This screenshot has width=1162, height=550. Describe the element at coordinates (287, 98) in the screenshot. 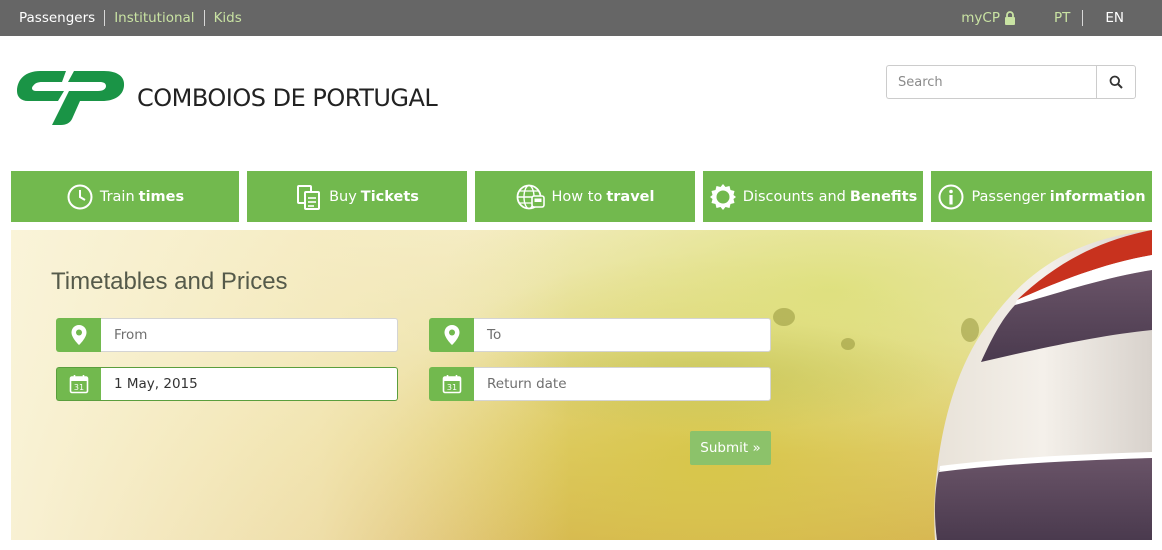

I see `brand-name: COMBOIOS DE PORTUGAL` at that location.